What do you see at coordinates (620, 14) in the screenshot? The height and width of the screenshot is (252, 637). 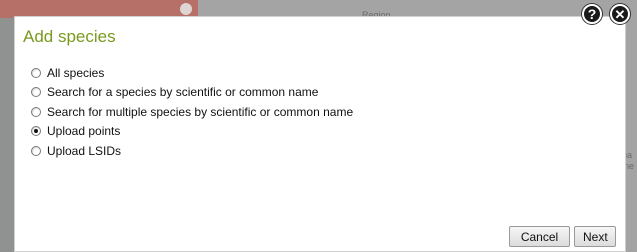 I see `close-icon: ✕` at bounding box center [620, 14].